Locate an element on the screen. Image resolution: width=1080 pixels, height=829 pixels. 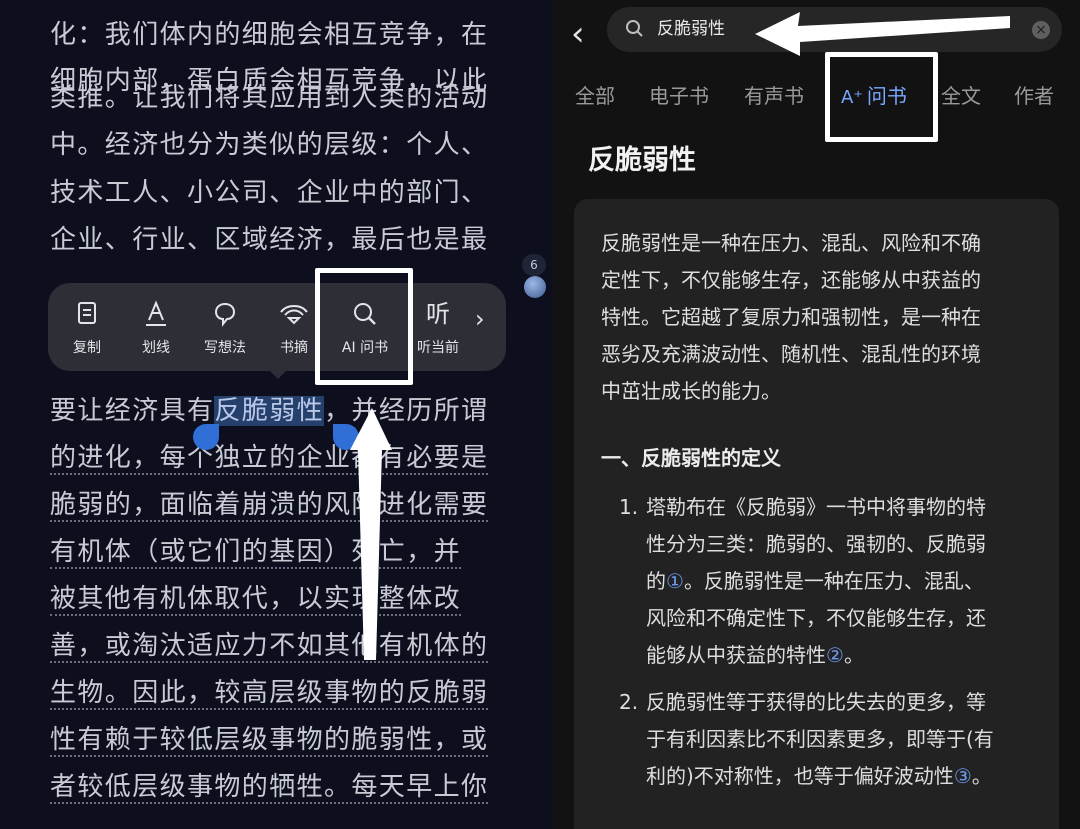
write-thought-label: 写想法 is located at coordinates (225, 348).